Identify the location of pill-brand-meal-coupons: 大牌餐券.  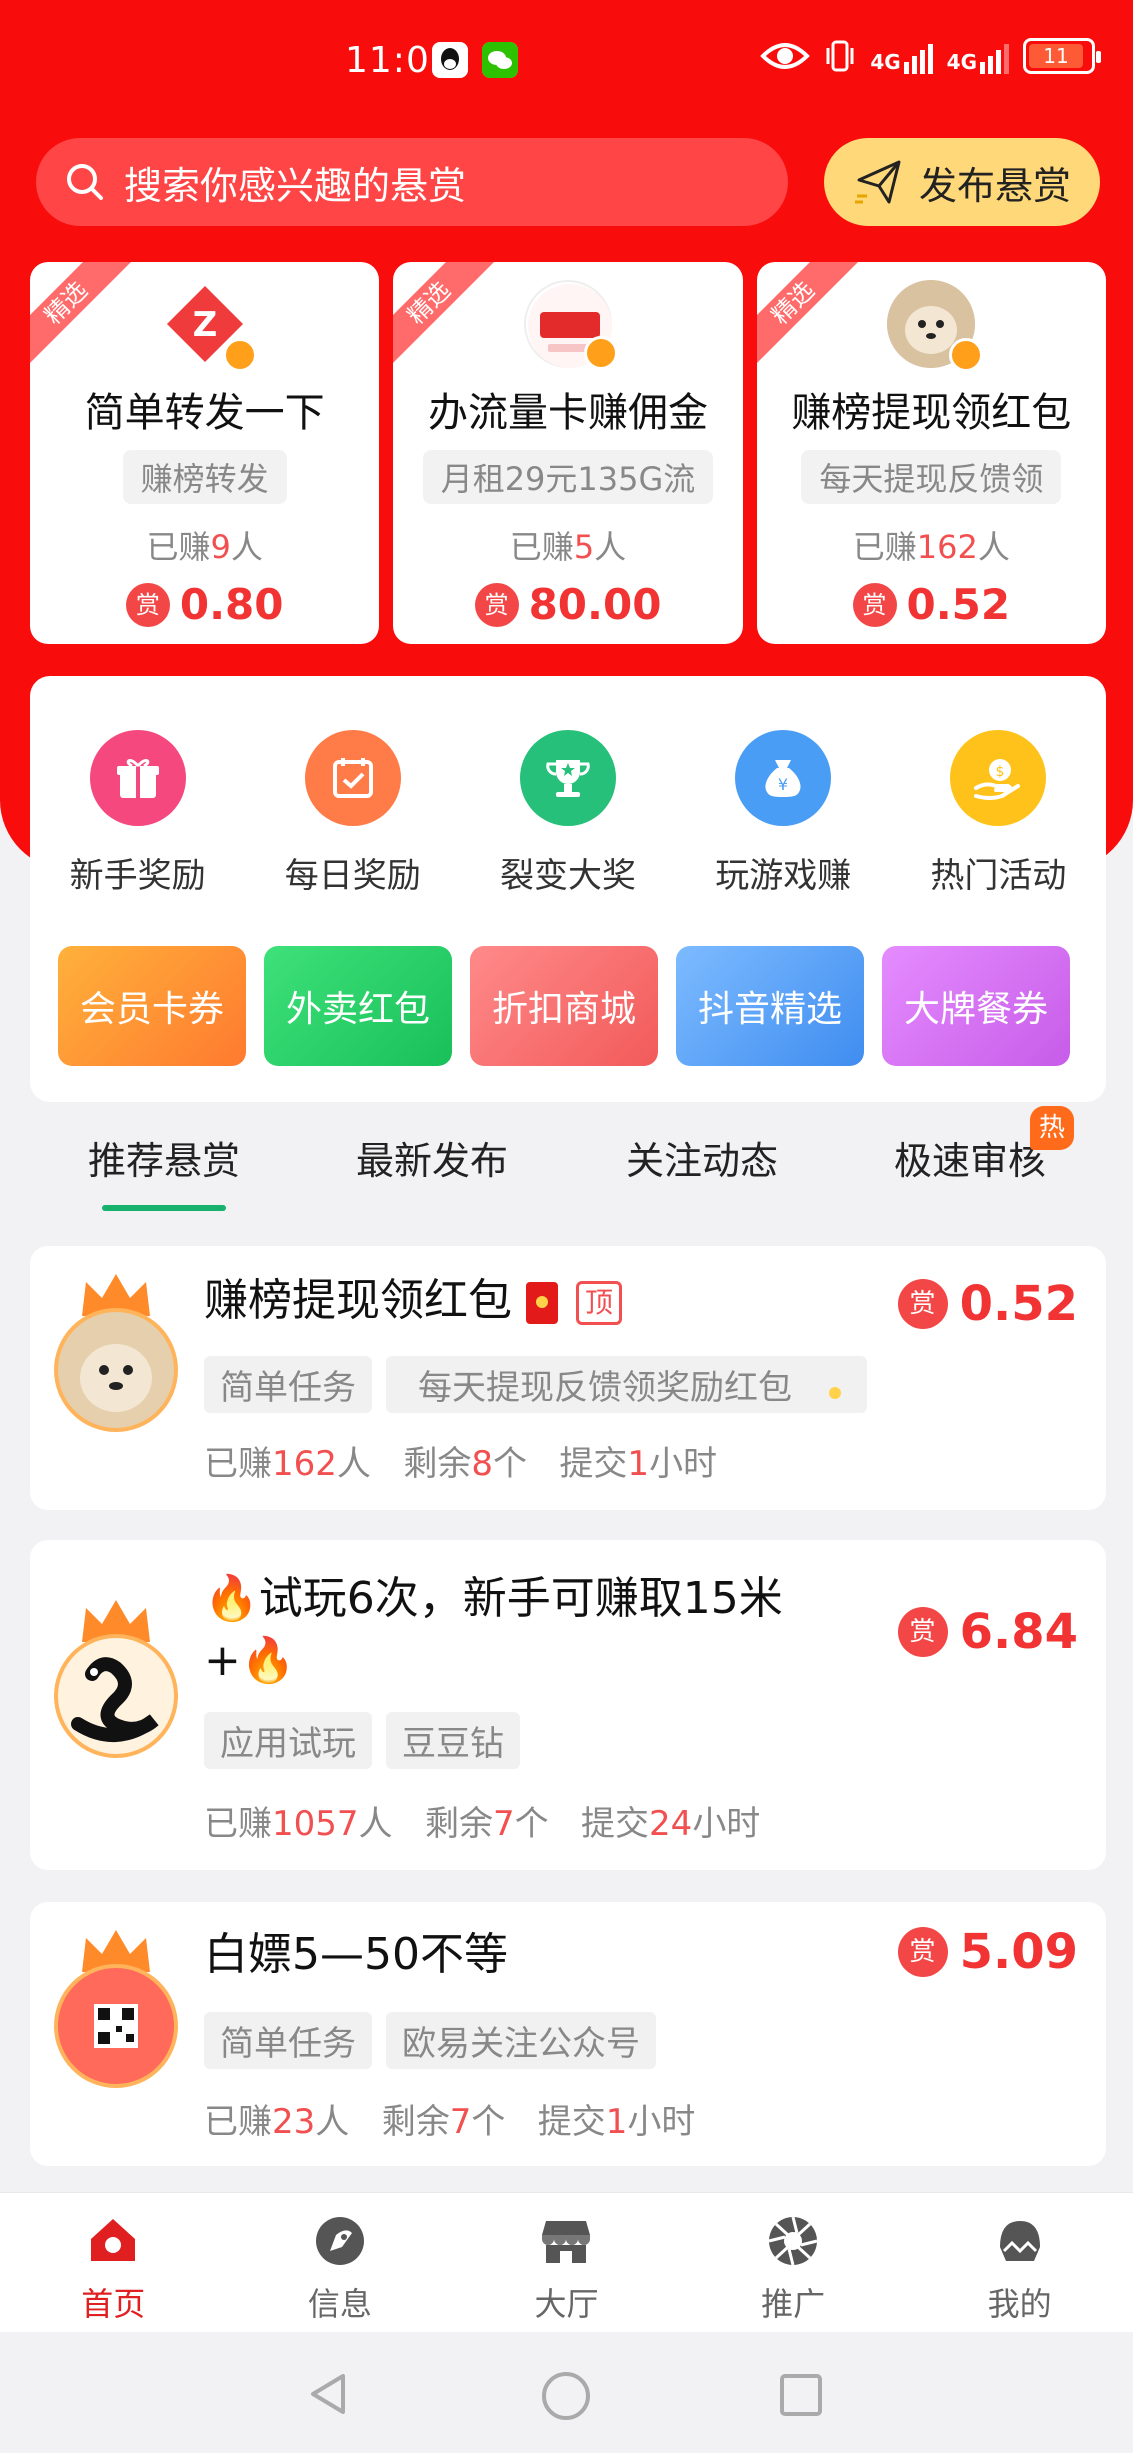
(976, 1006).